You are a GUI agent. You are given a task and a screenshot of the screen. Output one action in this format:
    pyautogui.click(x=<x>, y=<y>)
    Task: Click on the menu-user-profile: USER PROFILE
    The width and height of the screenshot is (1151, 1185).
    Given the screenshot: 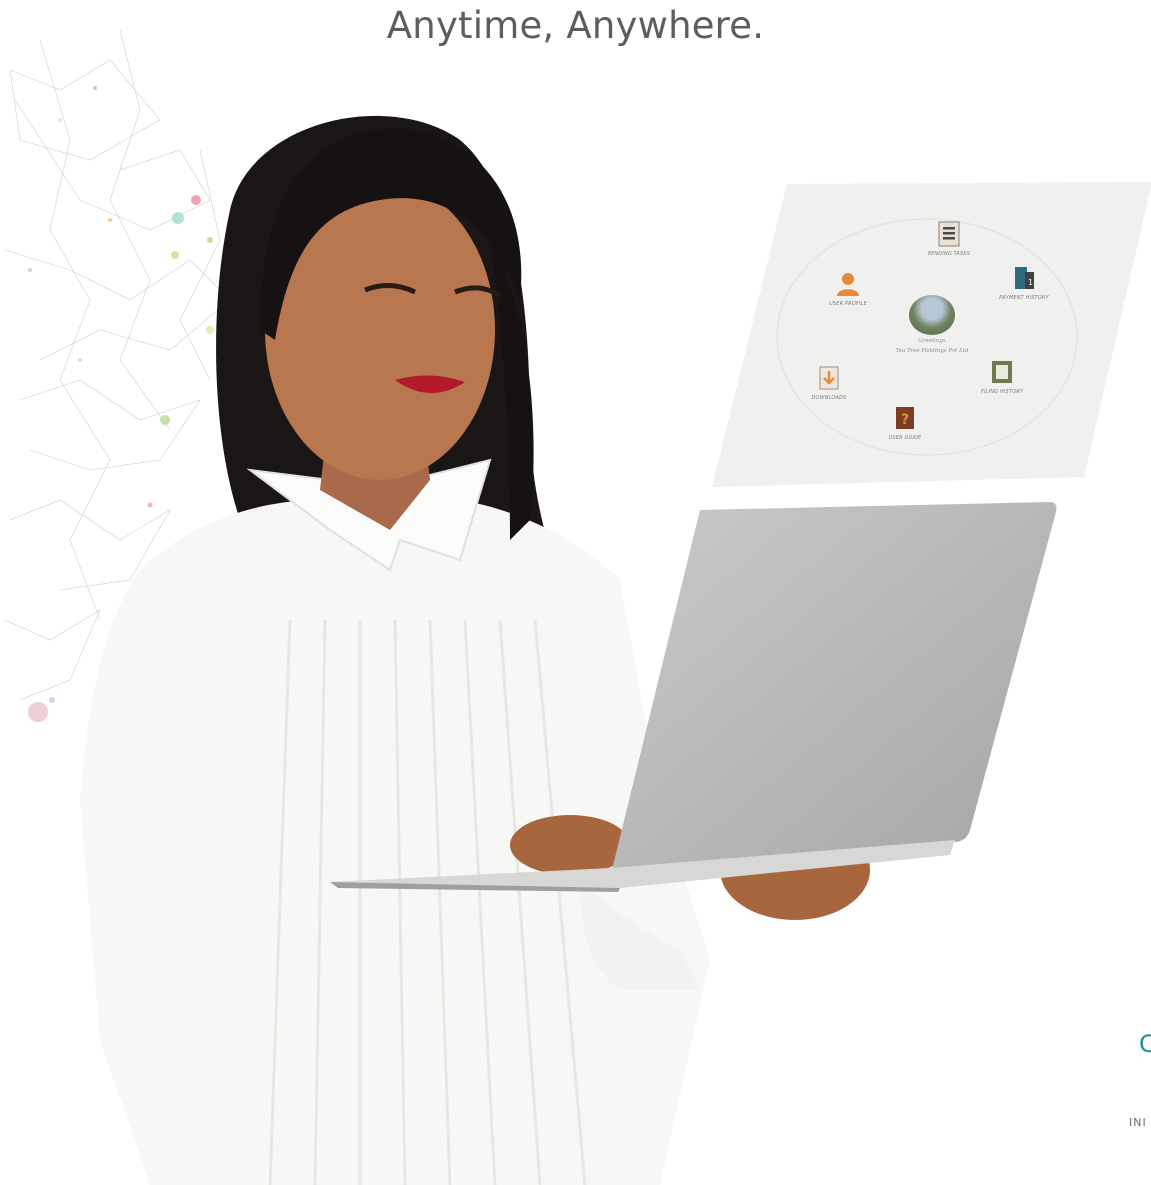 What is the action you would take?
    pyautogui.click(x=848, y=288)
    